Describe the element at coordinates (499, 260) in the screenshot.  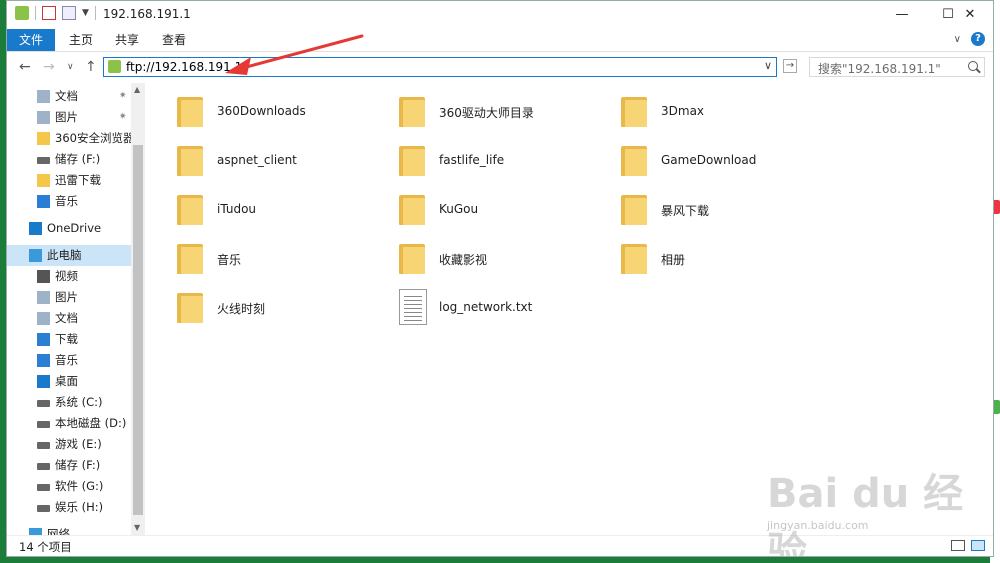
I see `folder-item: 收藏影视` at that location.